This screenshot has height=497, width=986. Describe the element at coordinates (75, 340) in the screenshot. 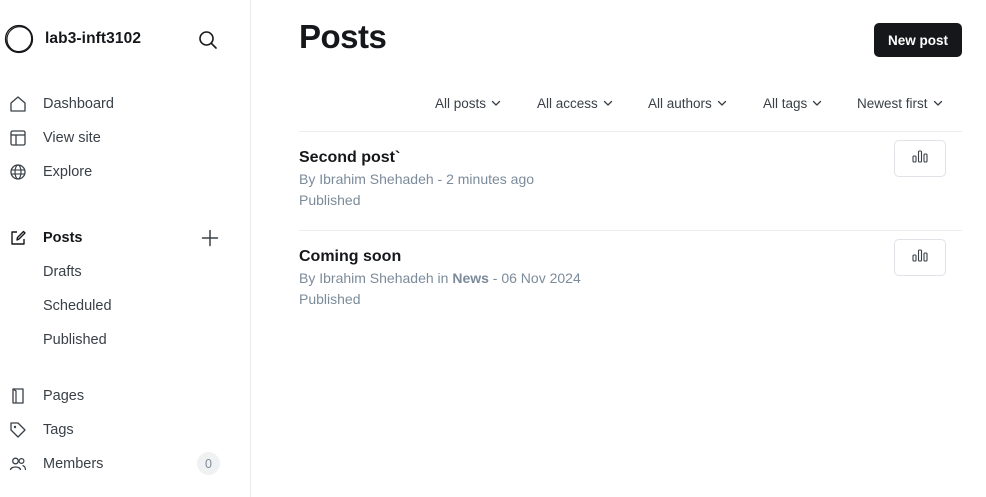

I see `sidebar-item-label: Published` at that location.